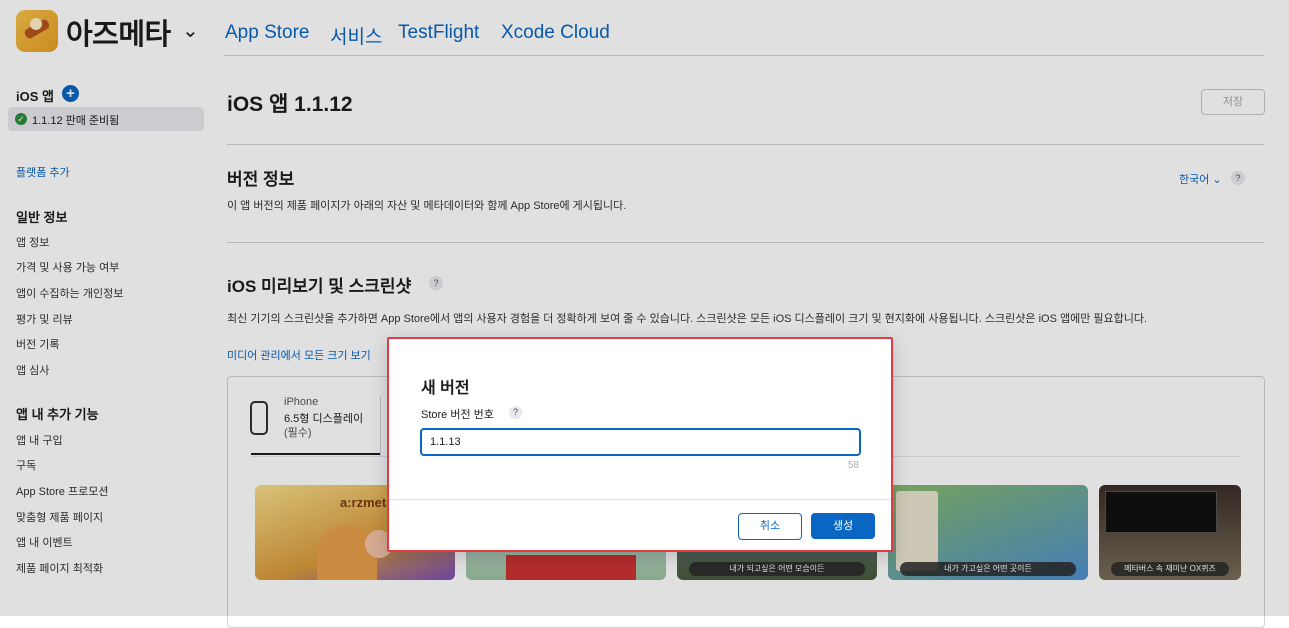  Describe the element at coordinates (770, 526) in the screenshot. I see `cancel-button: 취소` at that location.